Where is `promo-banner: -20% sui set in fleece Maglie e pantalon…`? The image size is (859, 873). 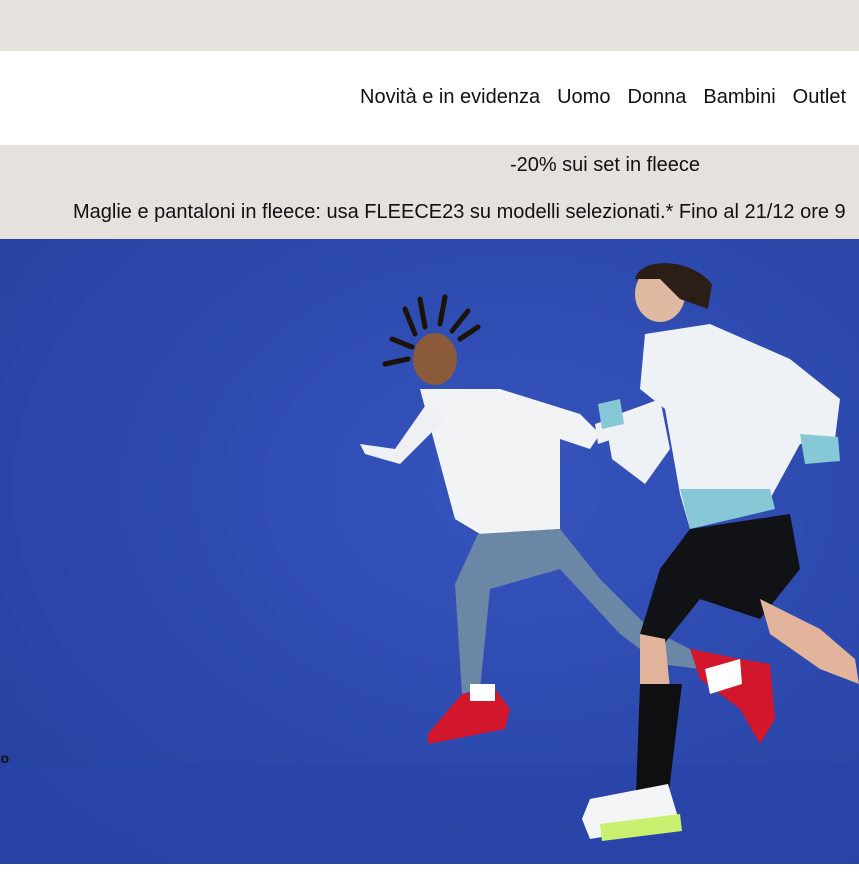 promo-banner: -20% sui set in fleece Maglie e pantalon… is located at coordinates (429, 192).